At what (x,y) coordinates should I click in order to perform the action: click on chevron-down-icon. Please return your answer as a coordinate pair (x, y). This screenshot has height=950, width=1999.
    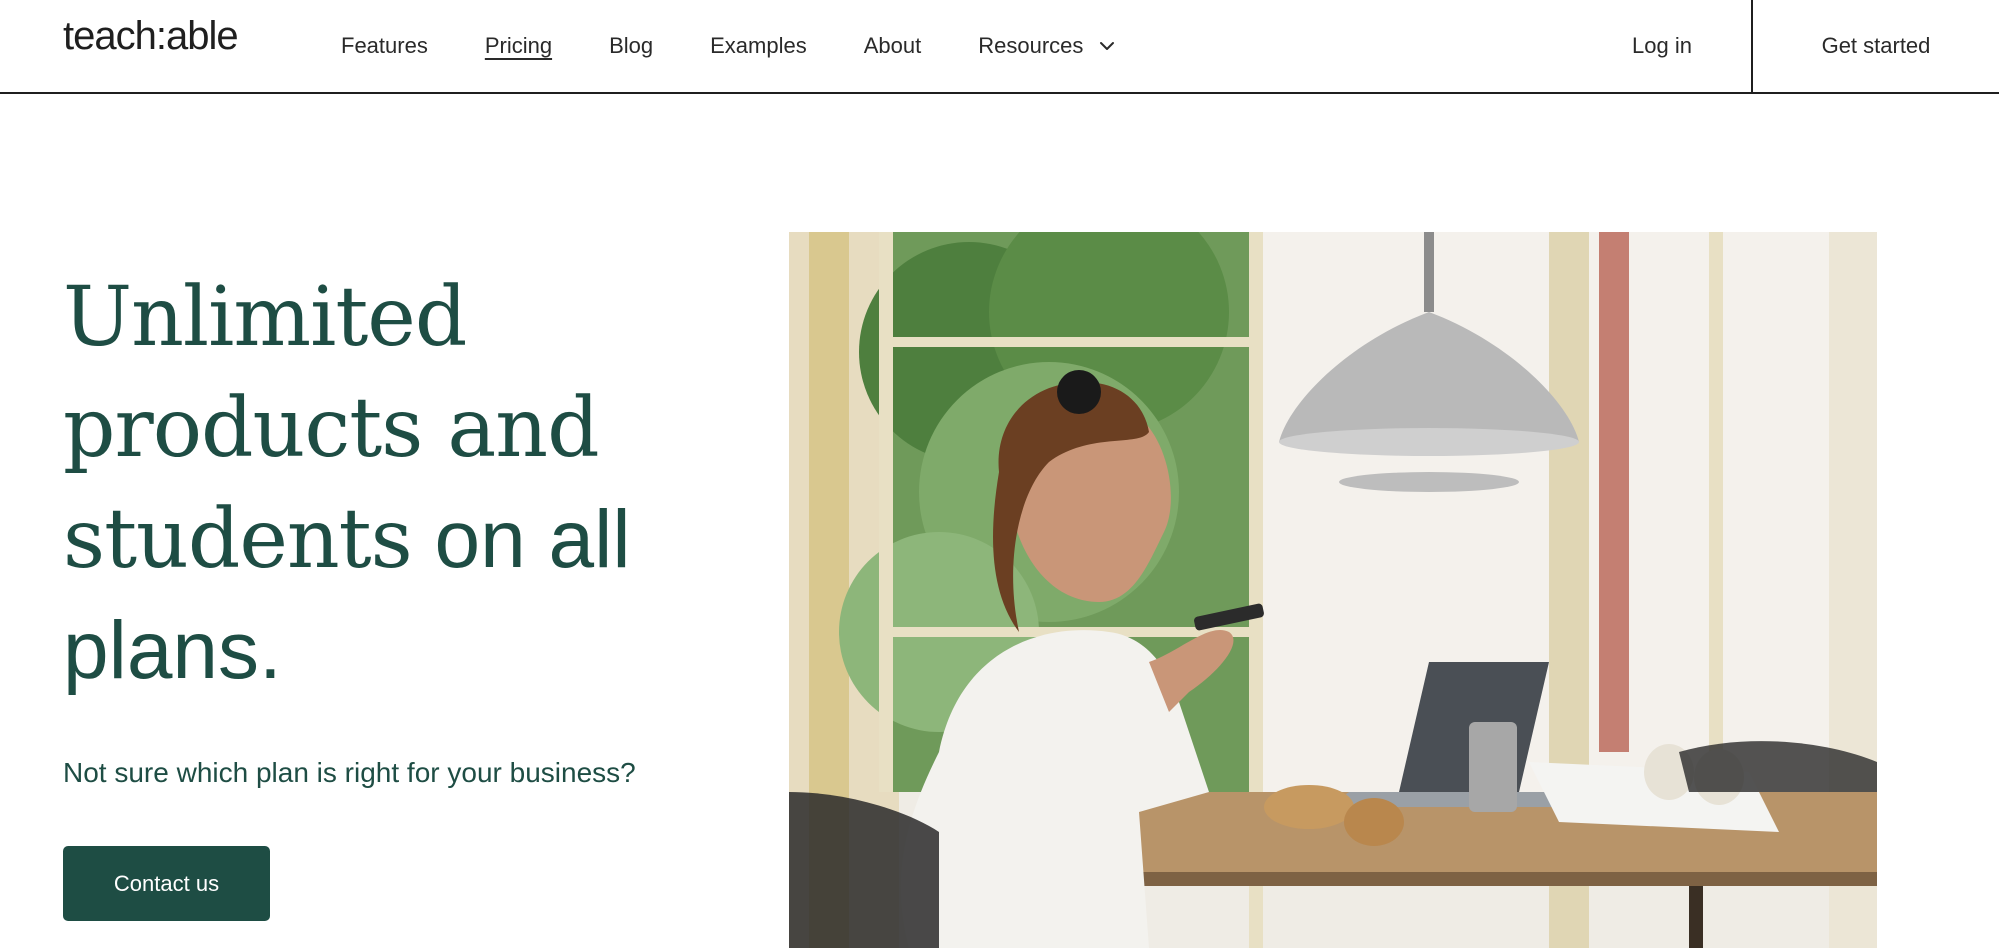
    Looking at the image, I should click on (1107, 46).